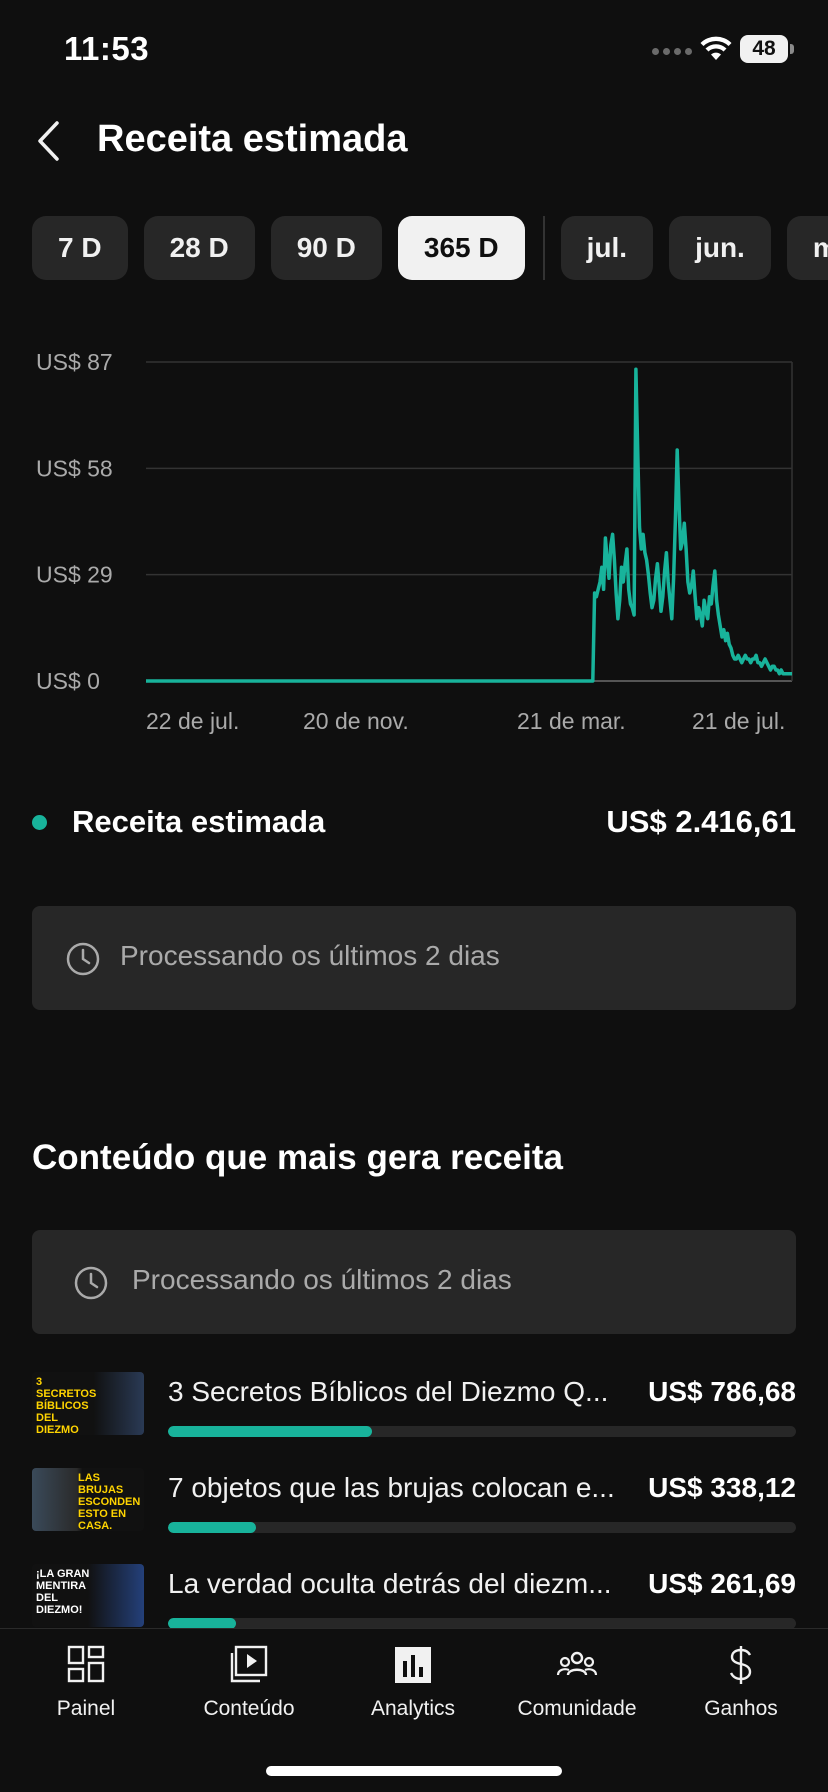 The width and height of the screenshot is (828, 1792). I want to click on x-tick-label: 21 de jul., so click(738, 721).